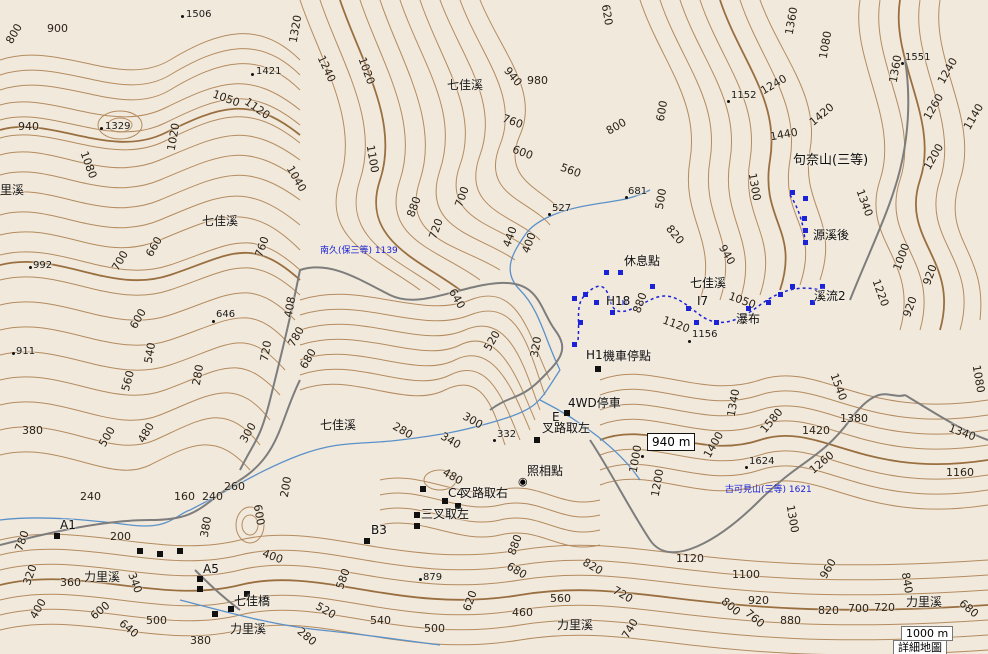 Image resolution: width=988 pixels, height=654 pixels. Describe the element at coordinates (545, 471) in the screenshot. I see `waypoint-photo-spot: 照相點` at that location.